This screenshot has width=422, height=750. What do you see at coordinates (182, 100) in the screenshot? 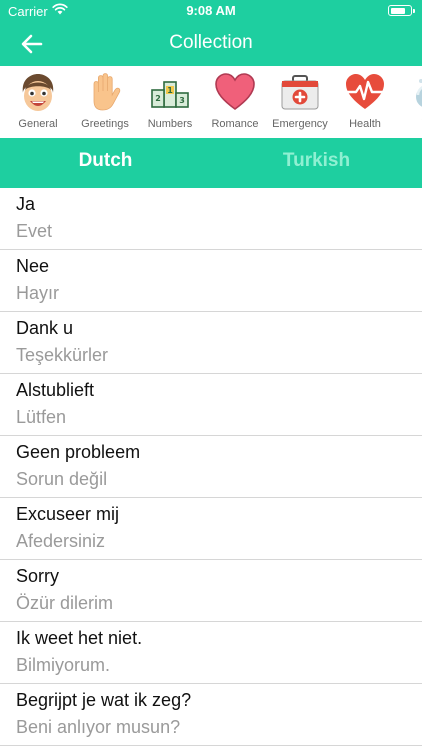
I see `svg-text: 3` at bounding box center [182, 100].